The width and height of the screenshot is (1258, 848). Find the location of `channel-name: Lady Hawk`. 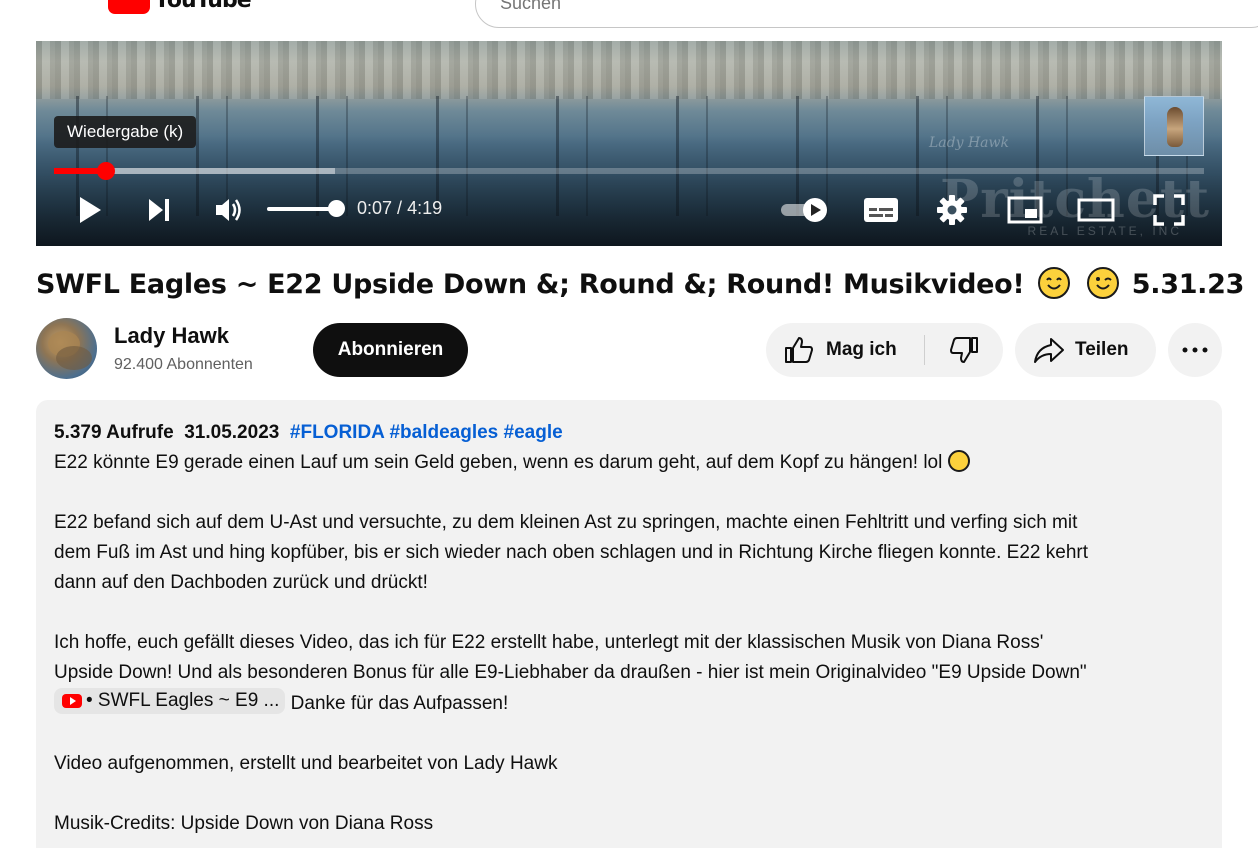

channel-name: Lady Hawk is located at coordinates (171, 336).